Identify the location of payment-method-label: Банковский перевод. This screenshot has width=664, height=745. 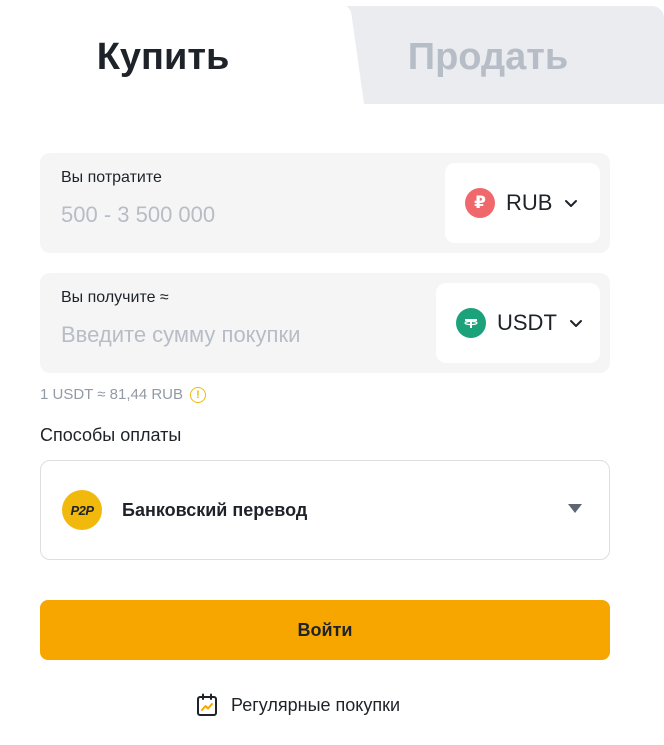
(215, 510).